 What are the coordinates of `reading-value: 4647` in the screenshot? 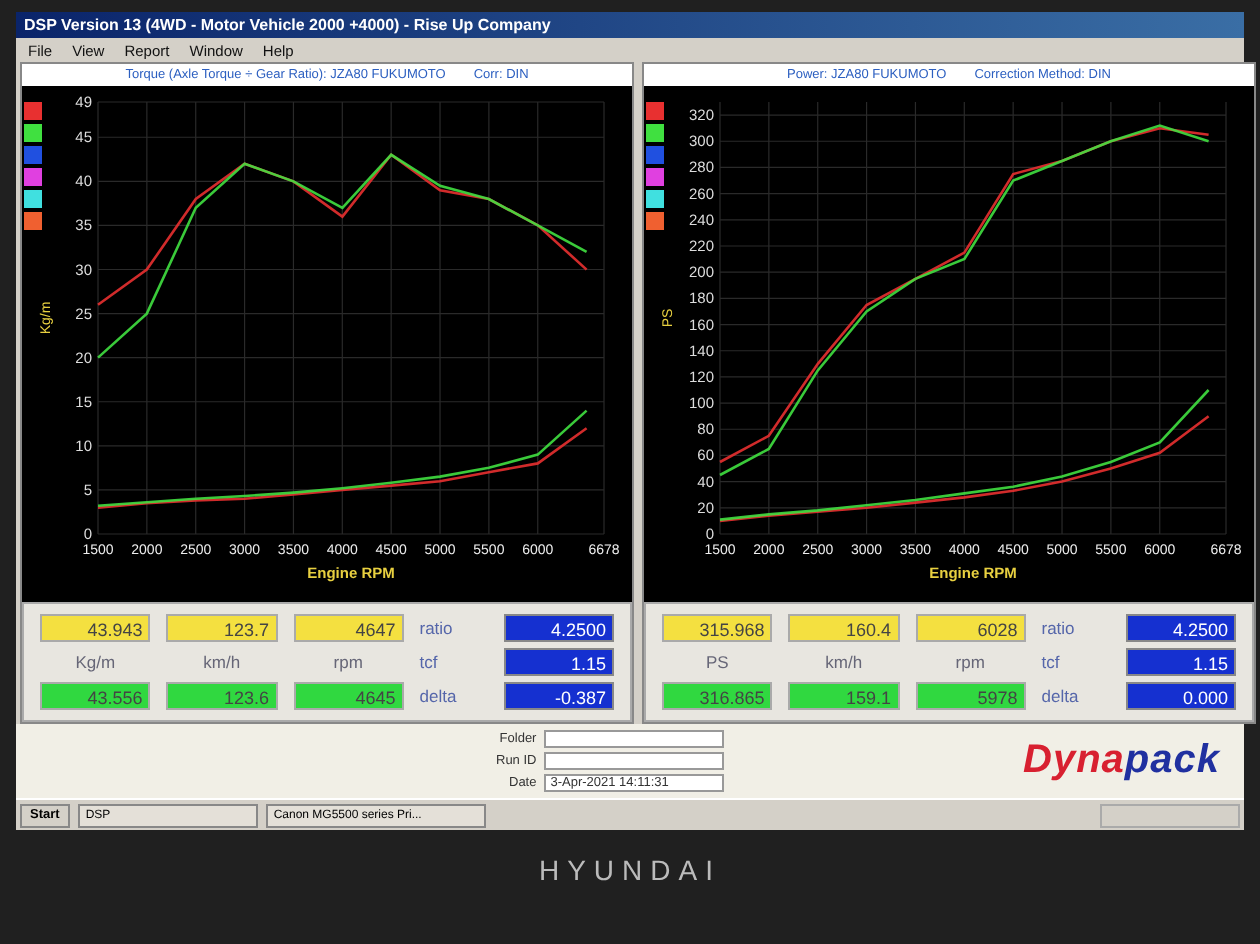 It's located at (348, 628).